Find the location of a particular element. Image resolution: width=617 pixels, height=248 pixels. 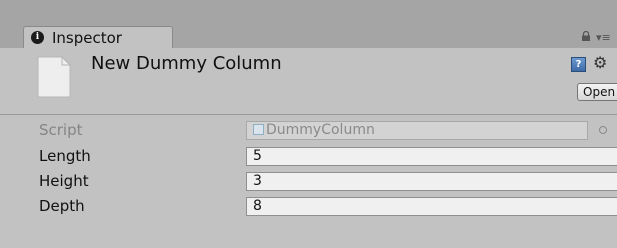

length-field: 5 is located at coordinates (431, 156).